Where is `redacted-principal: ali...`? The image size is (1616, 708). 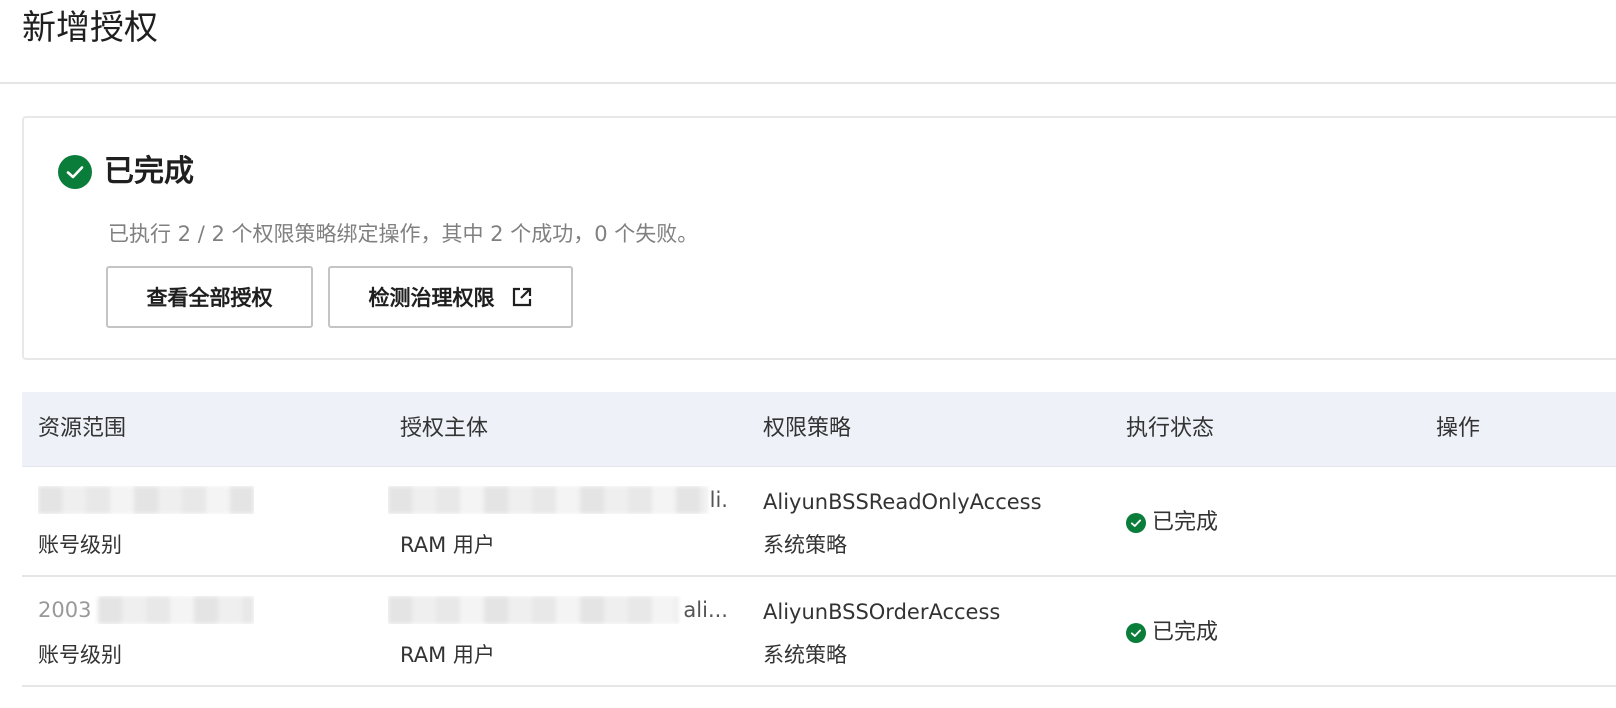 redacted-principal: ali... is located at coordinates (558, 610).